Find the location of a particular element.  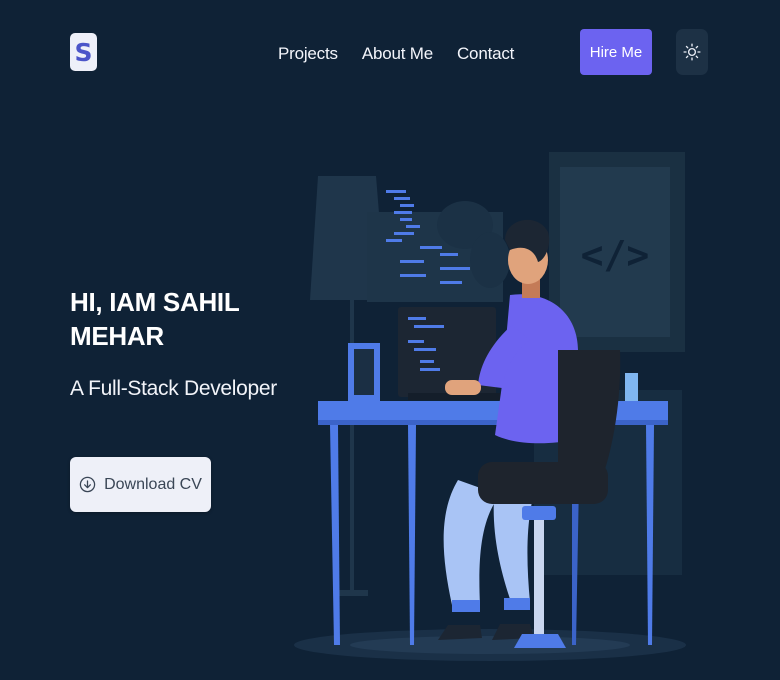

download-cv-label: Download CV is located at coordinates (153, 484).